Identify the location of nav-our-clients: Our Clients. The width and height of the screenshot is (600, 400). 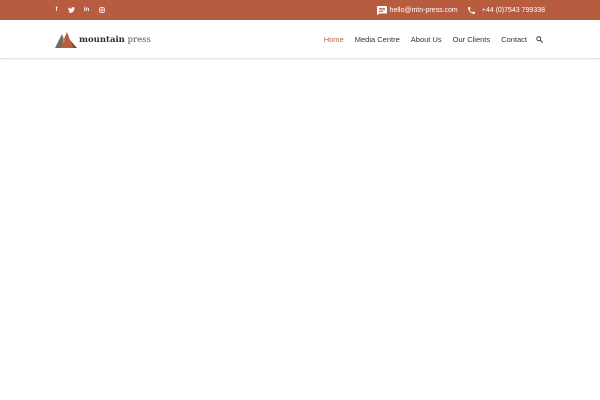
(472, 39).